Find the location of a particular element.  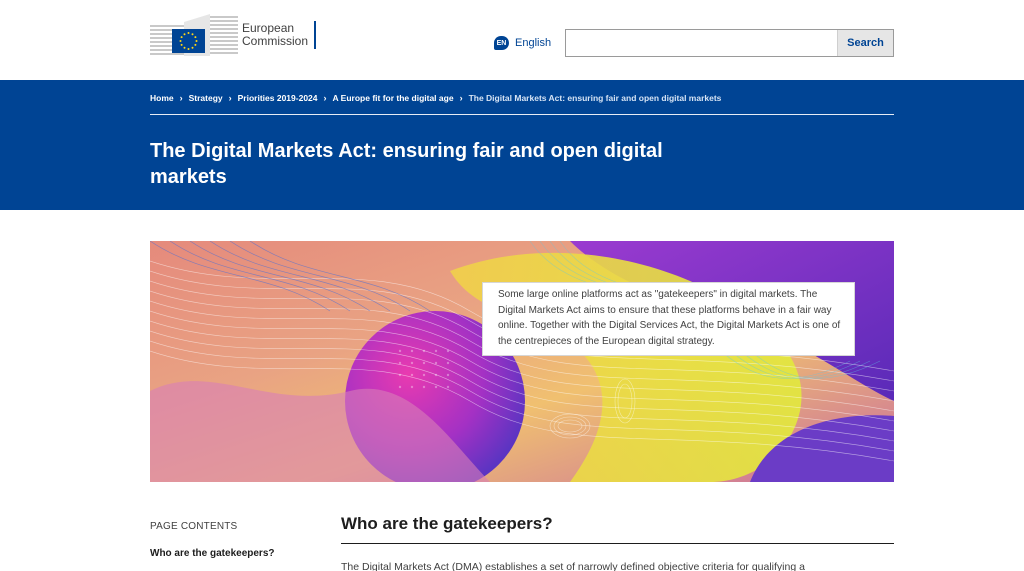

logo-line-2: Commission is located at coordinates (275, 41).